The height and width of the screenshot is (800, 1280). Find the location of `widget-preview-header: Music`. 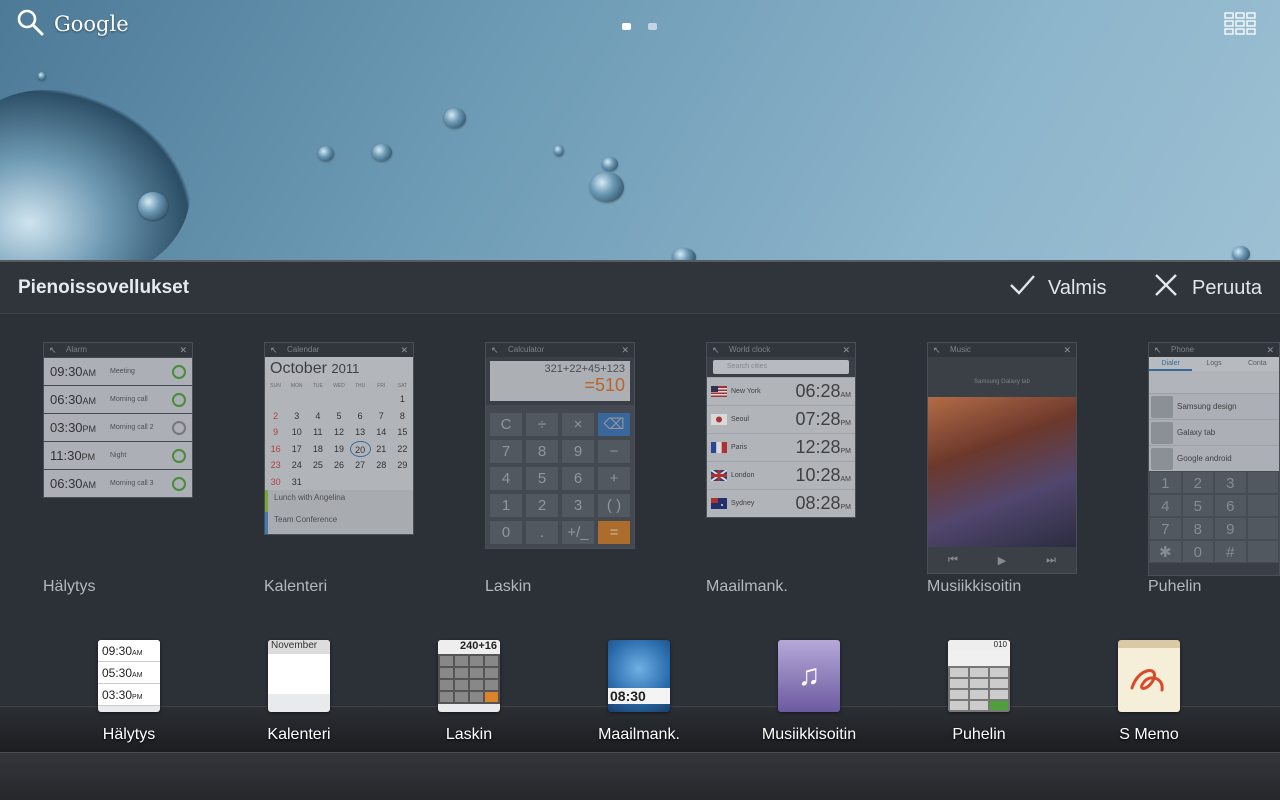

widget-preview-header: Music is located at coordinates (1002, 350).